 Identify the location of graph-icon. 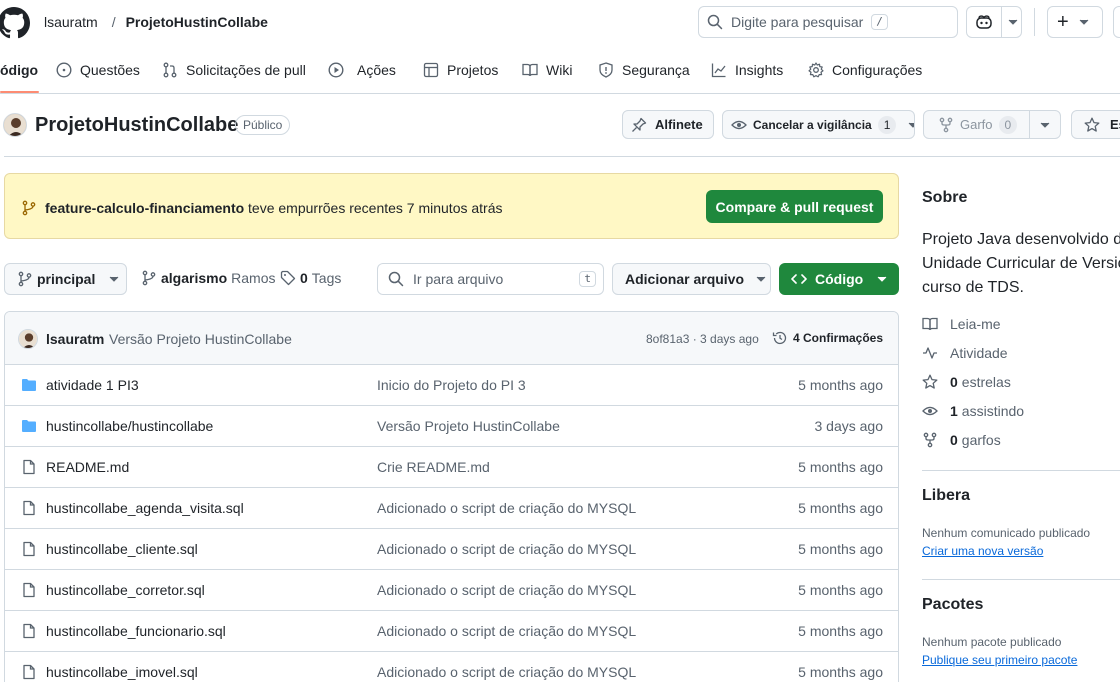
(723, 70).